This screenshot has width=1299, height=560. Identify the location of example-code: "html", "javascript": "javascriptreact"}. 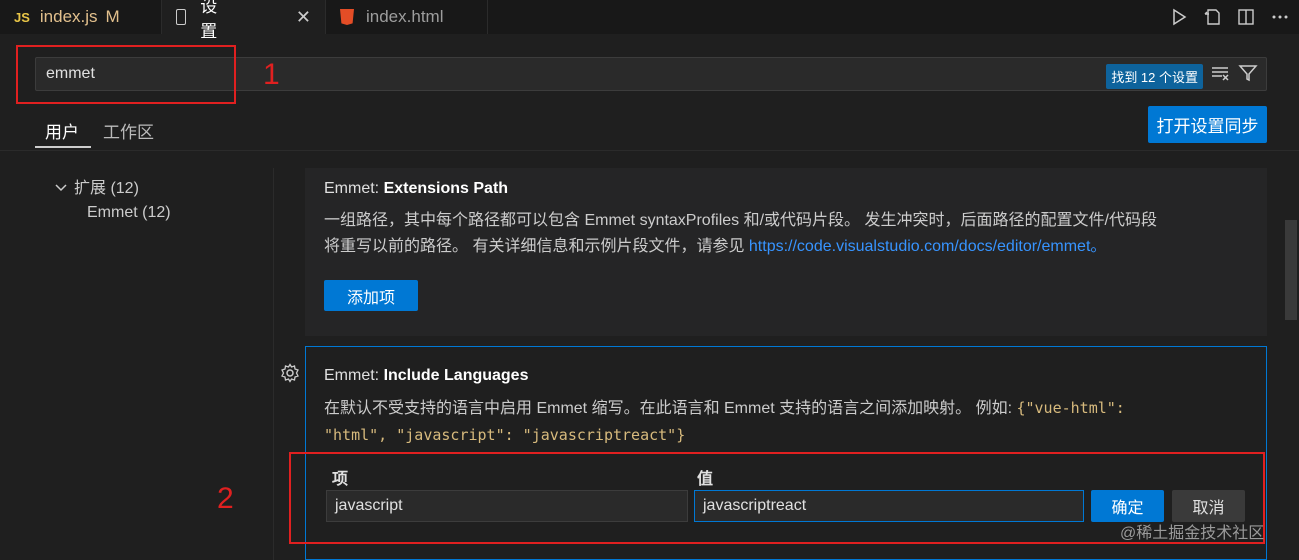
(505, 435).